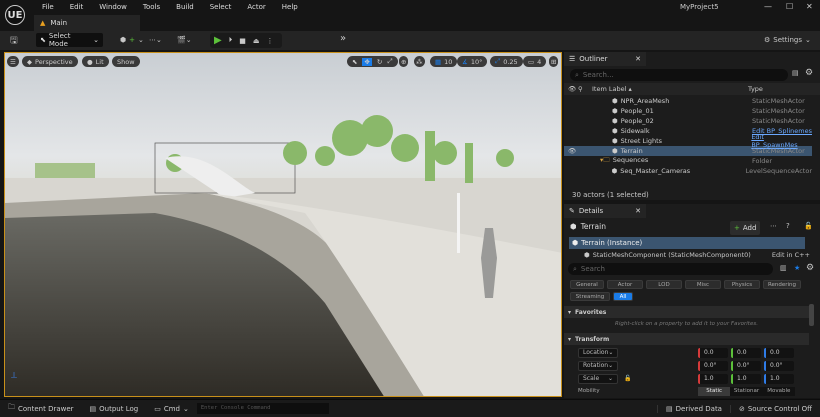 The width and height of the screenshot is (820, 417). Describe the element at coordinates (598, 352) in the screenshot. I see `location-dropdown: Location ⌄` at that location.